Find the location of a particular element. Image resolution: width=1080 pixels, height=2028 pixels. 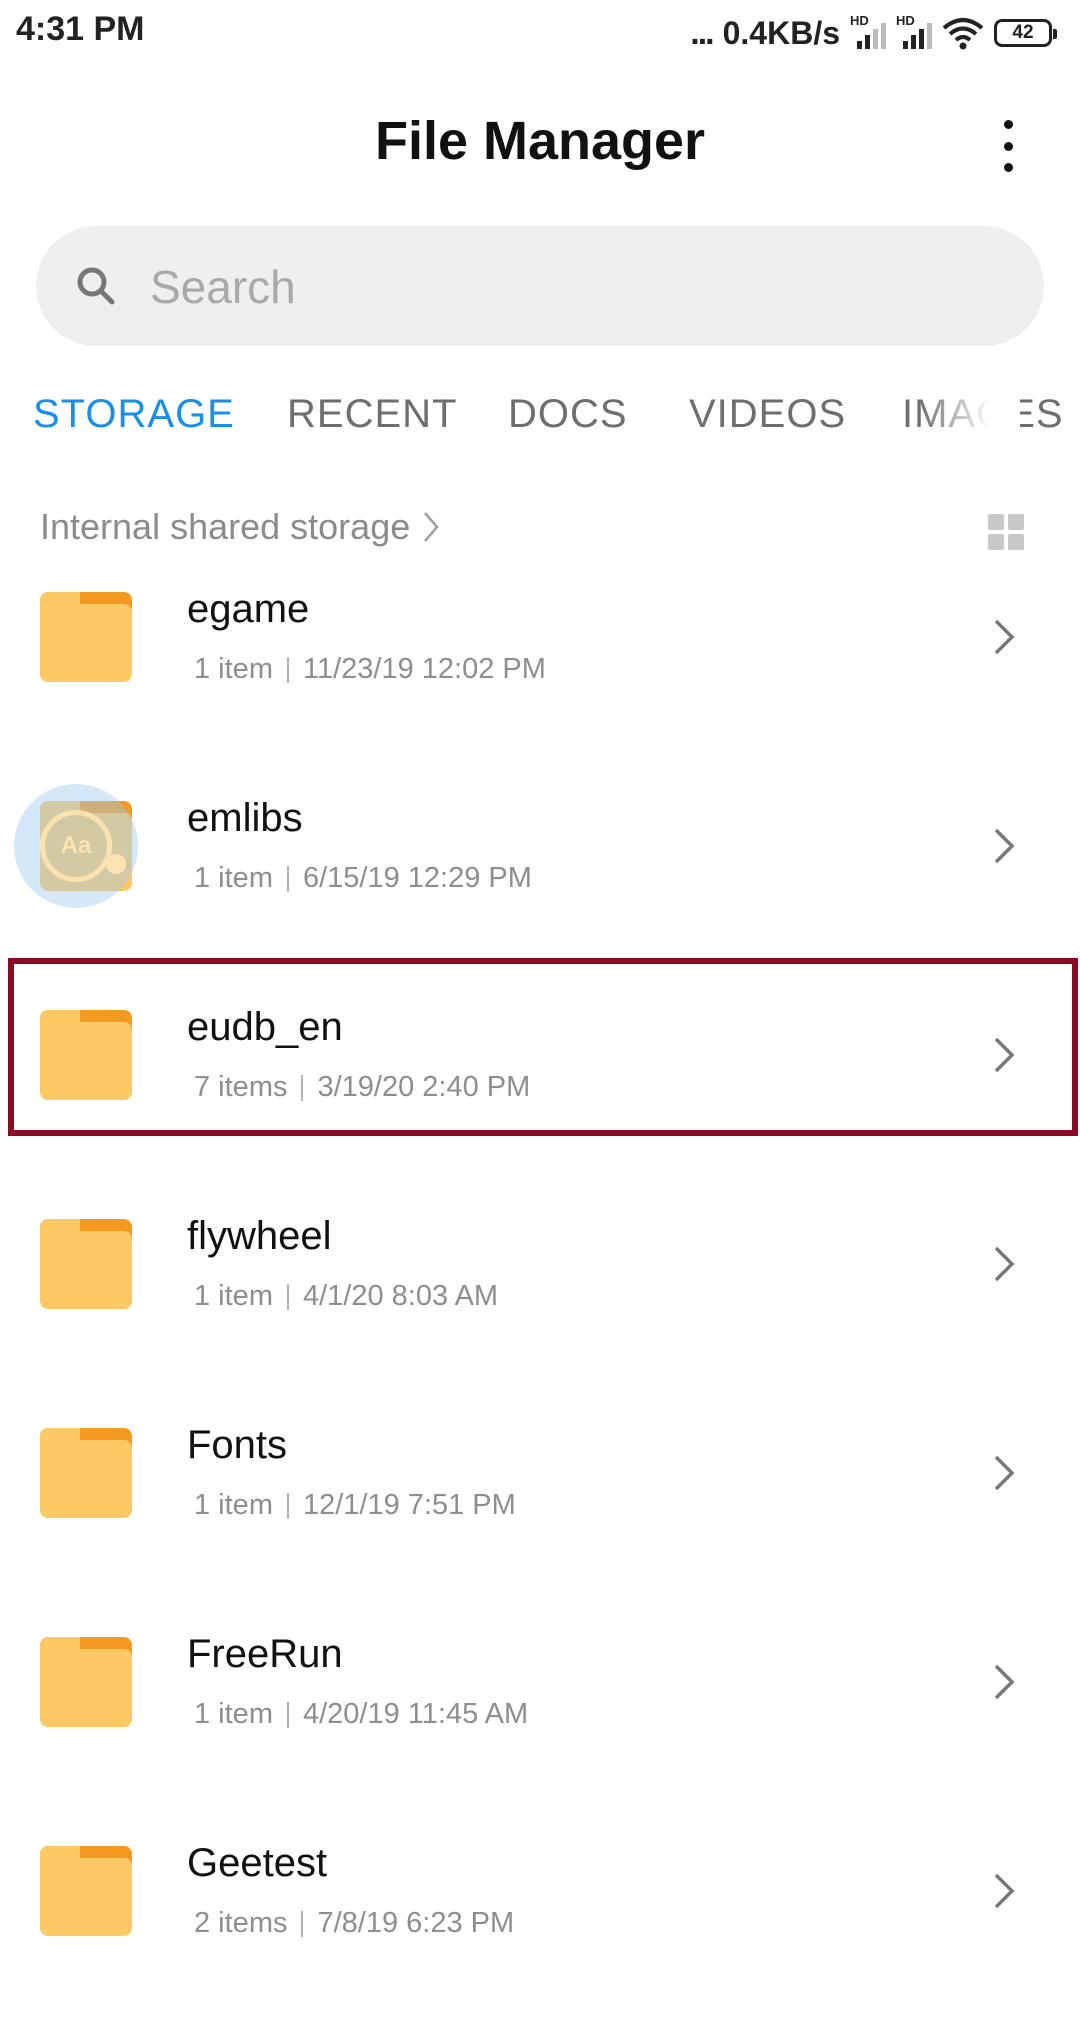

file-name: eudb_en is located at coordinates (265, 1027).